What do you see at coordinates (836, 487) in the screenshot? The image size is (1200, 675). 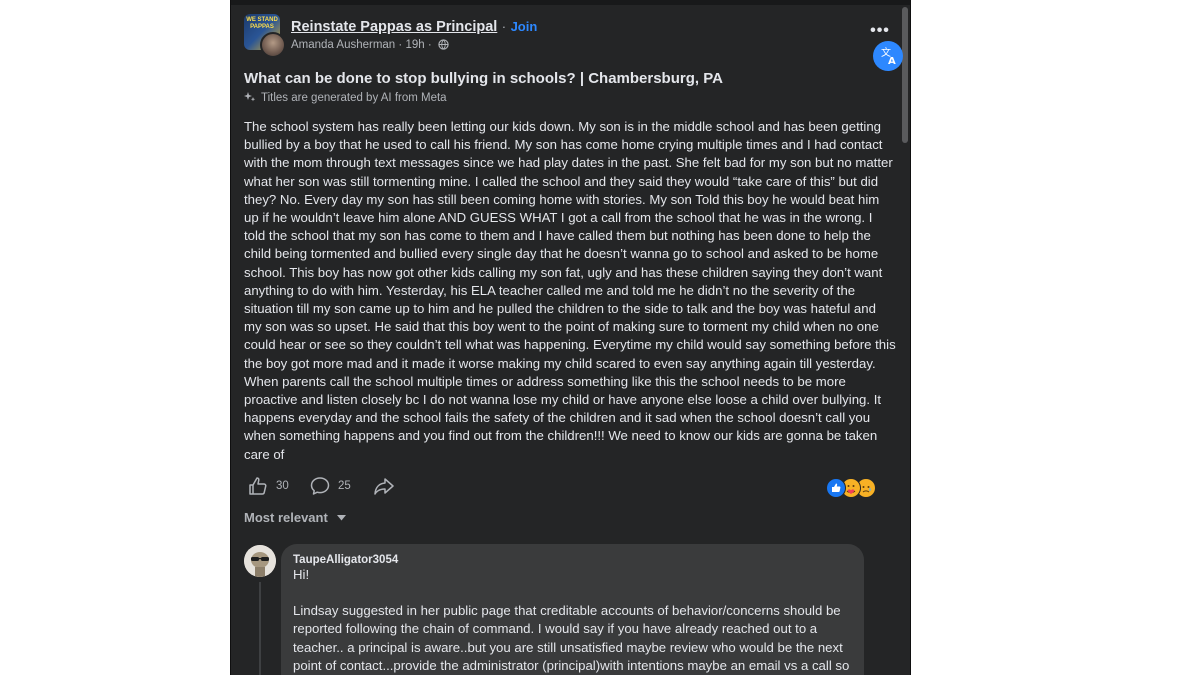 I see `like-reaction-icon` at bounding box center [836, 487].